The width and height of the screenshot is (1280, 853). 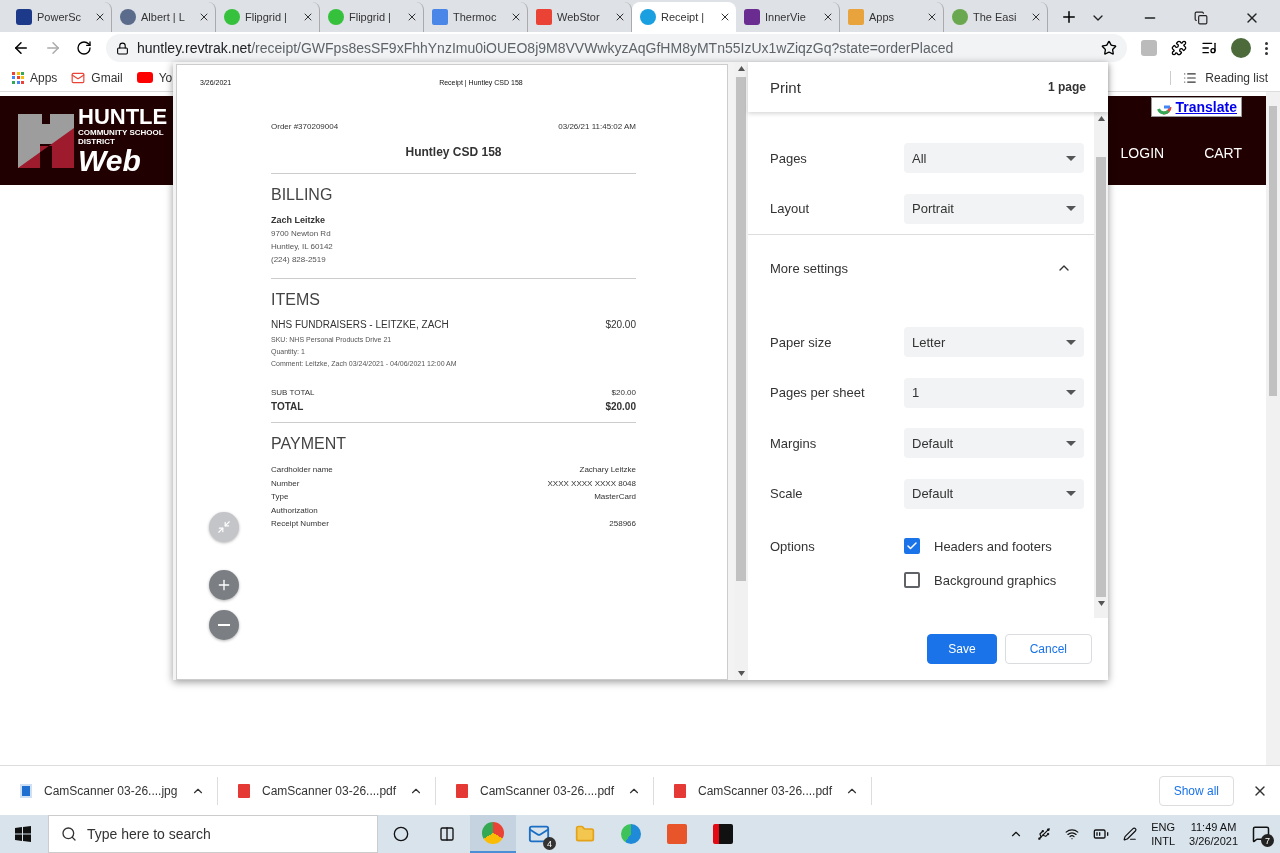 I want to click on browser-taskbar-button, so click(x=493, y=834).